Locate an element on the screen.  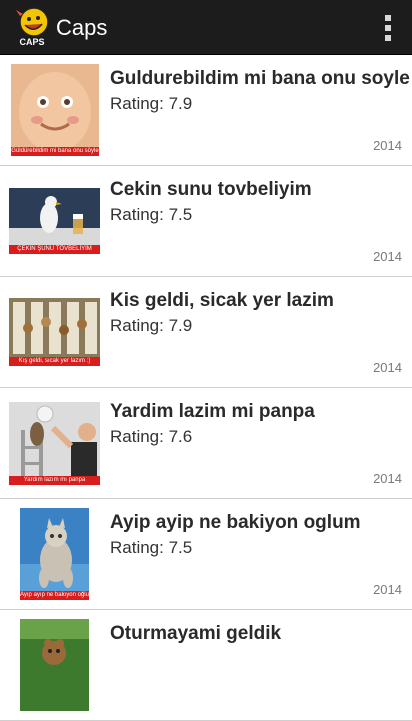
thumbnail-image: Kış geldi, sıcak yer lazım :) is located at coordinates (54, 332).